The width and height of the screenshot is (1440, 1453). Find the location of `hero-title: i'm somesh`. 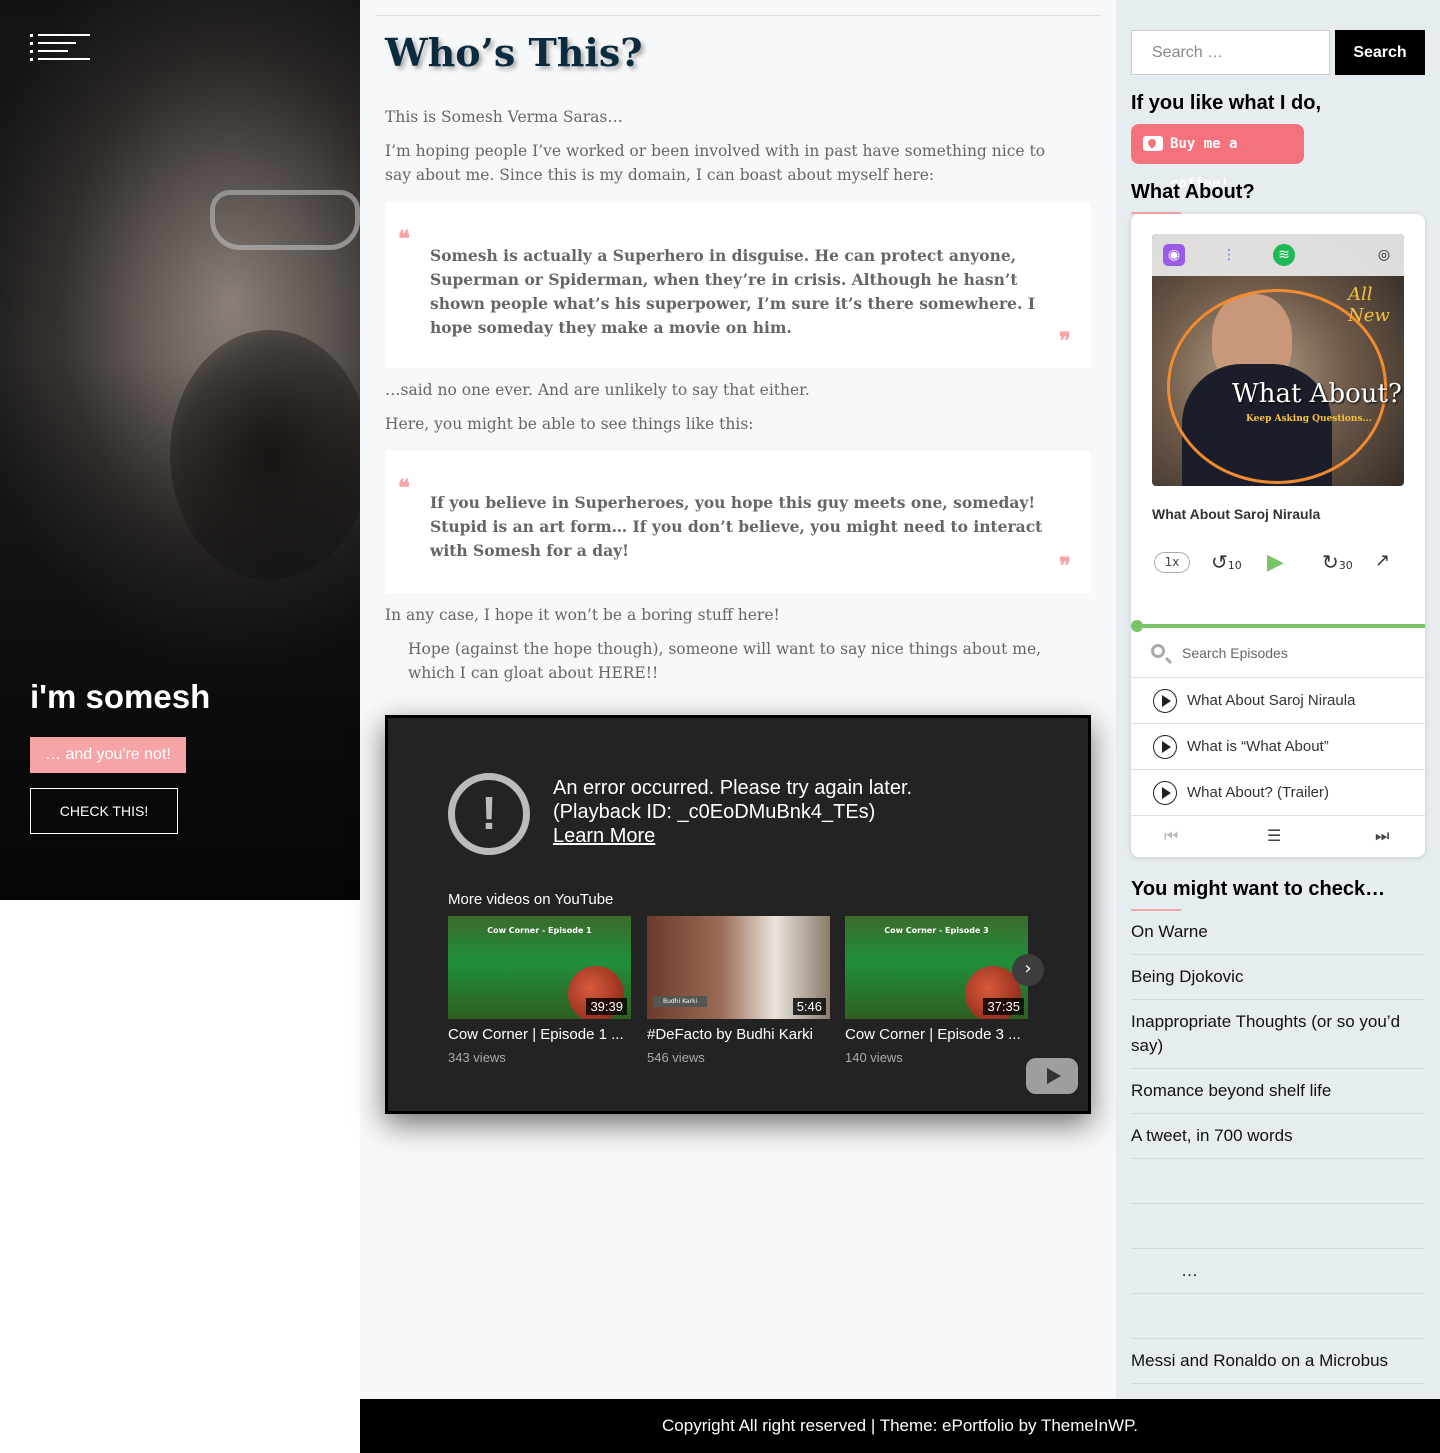

hero-title: i'm somesh is located at coordinates (120, 696).